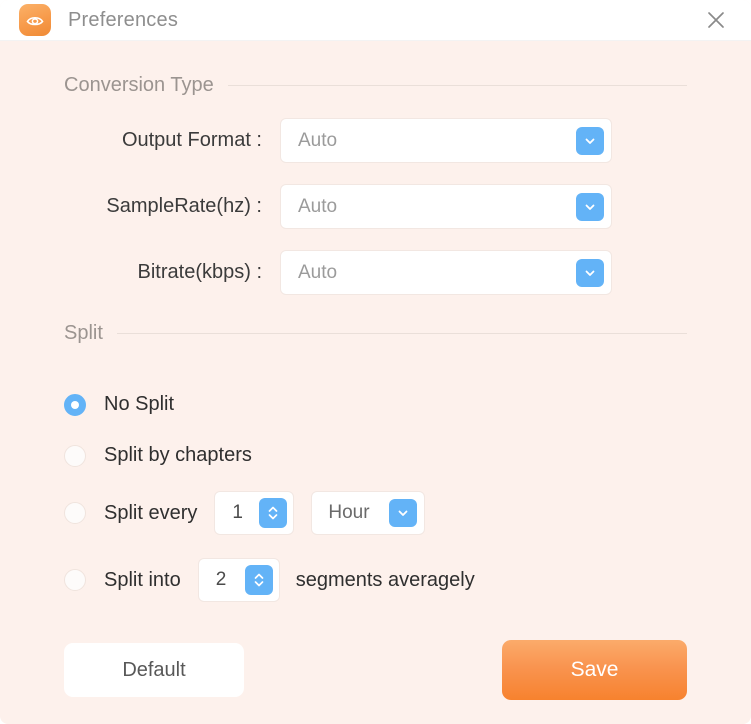 This screenshot has width=751, height=724. What do you see at coordinates (75, 404) in the screenshot?
I see `radio-button-no-split` at bounding box center [75, 404].